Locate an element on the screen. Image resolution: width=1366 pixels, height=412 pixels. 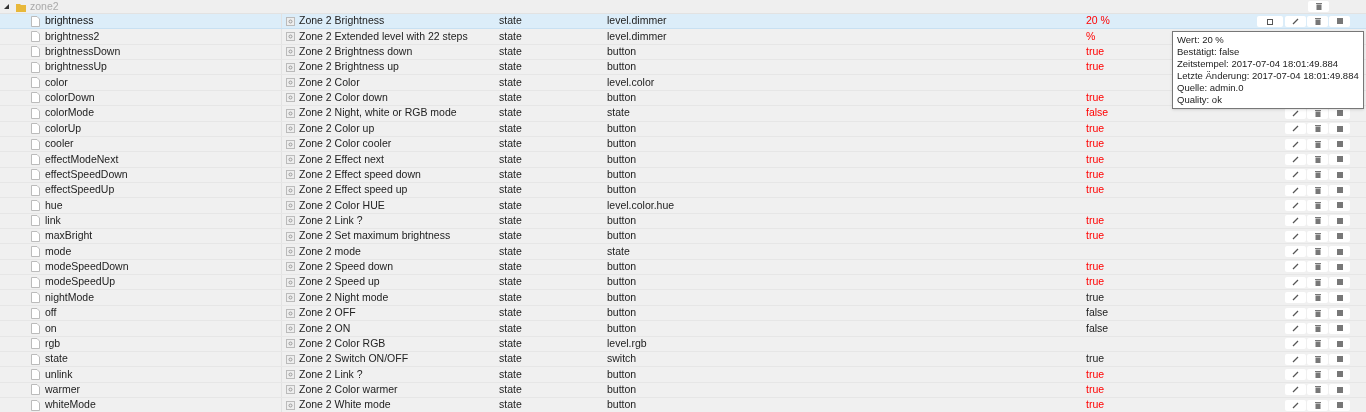
copy-button is located at coordinates (1270, 21).